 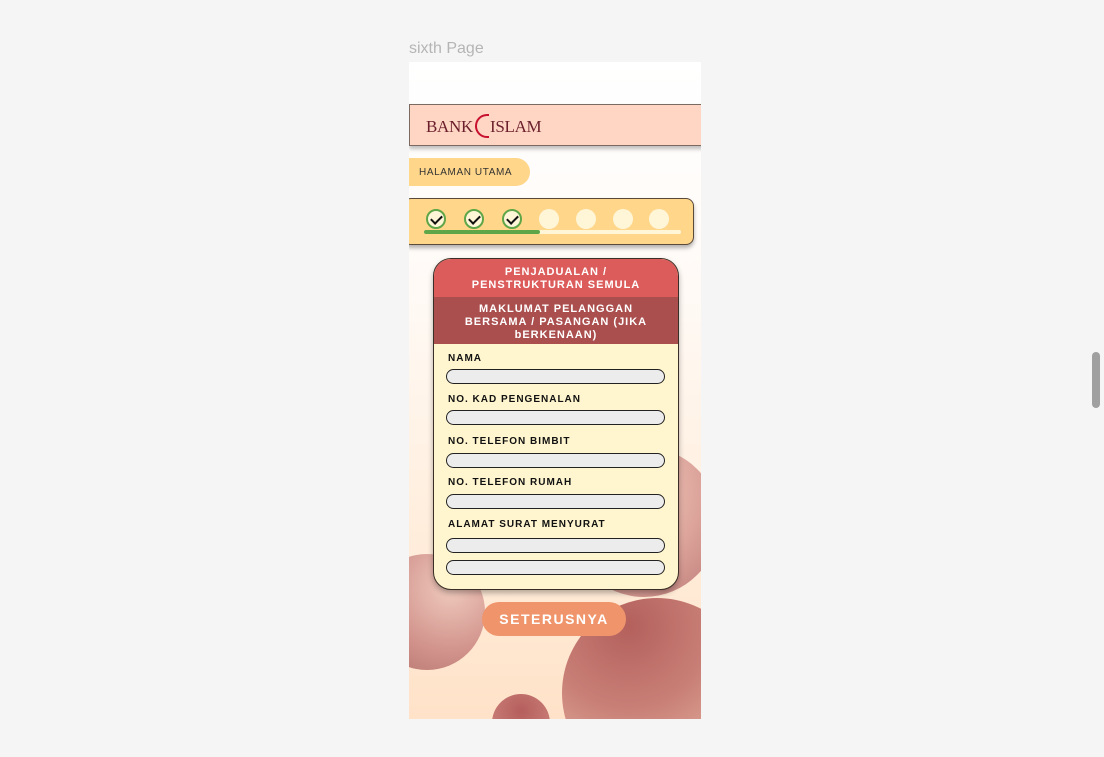 What do you see at coordinates (469, 172) in the screenshot?
I see `home-button: HALAMAN UTAMA` at bounding box center [469, 172].